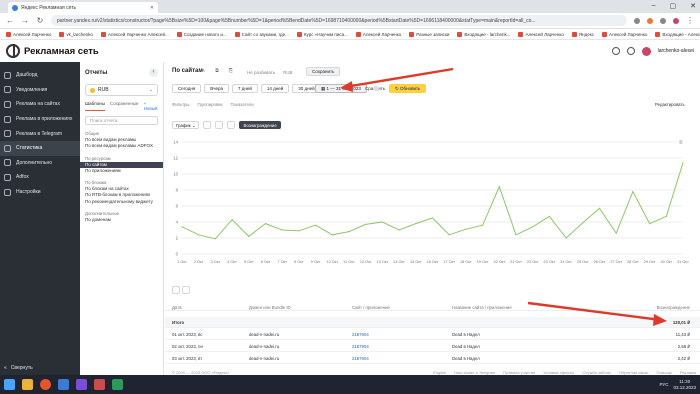  I want to click on logo-text: Рекламная сеть, so click(61, 51).